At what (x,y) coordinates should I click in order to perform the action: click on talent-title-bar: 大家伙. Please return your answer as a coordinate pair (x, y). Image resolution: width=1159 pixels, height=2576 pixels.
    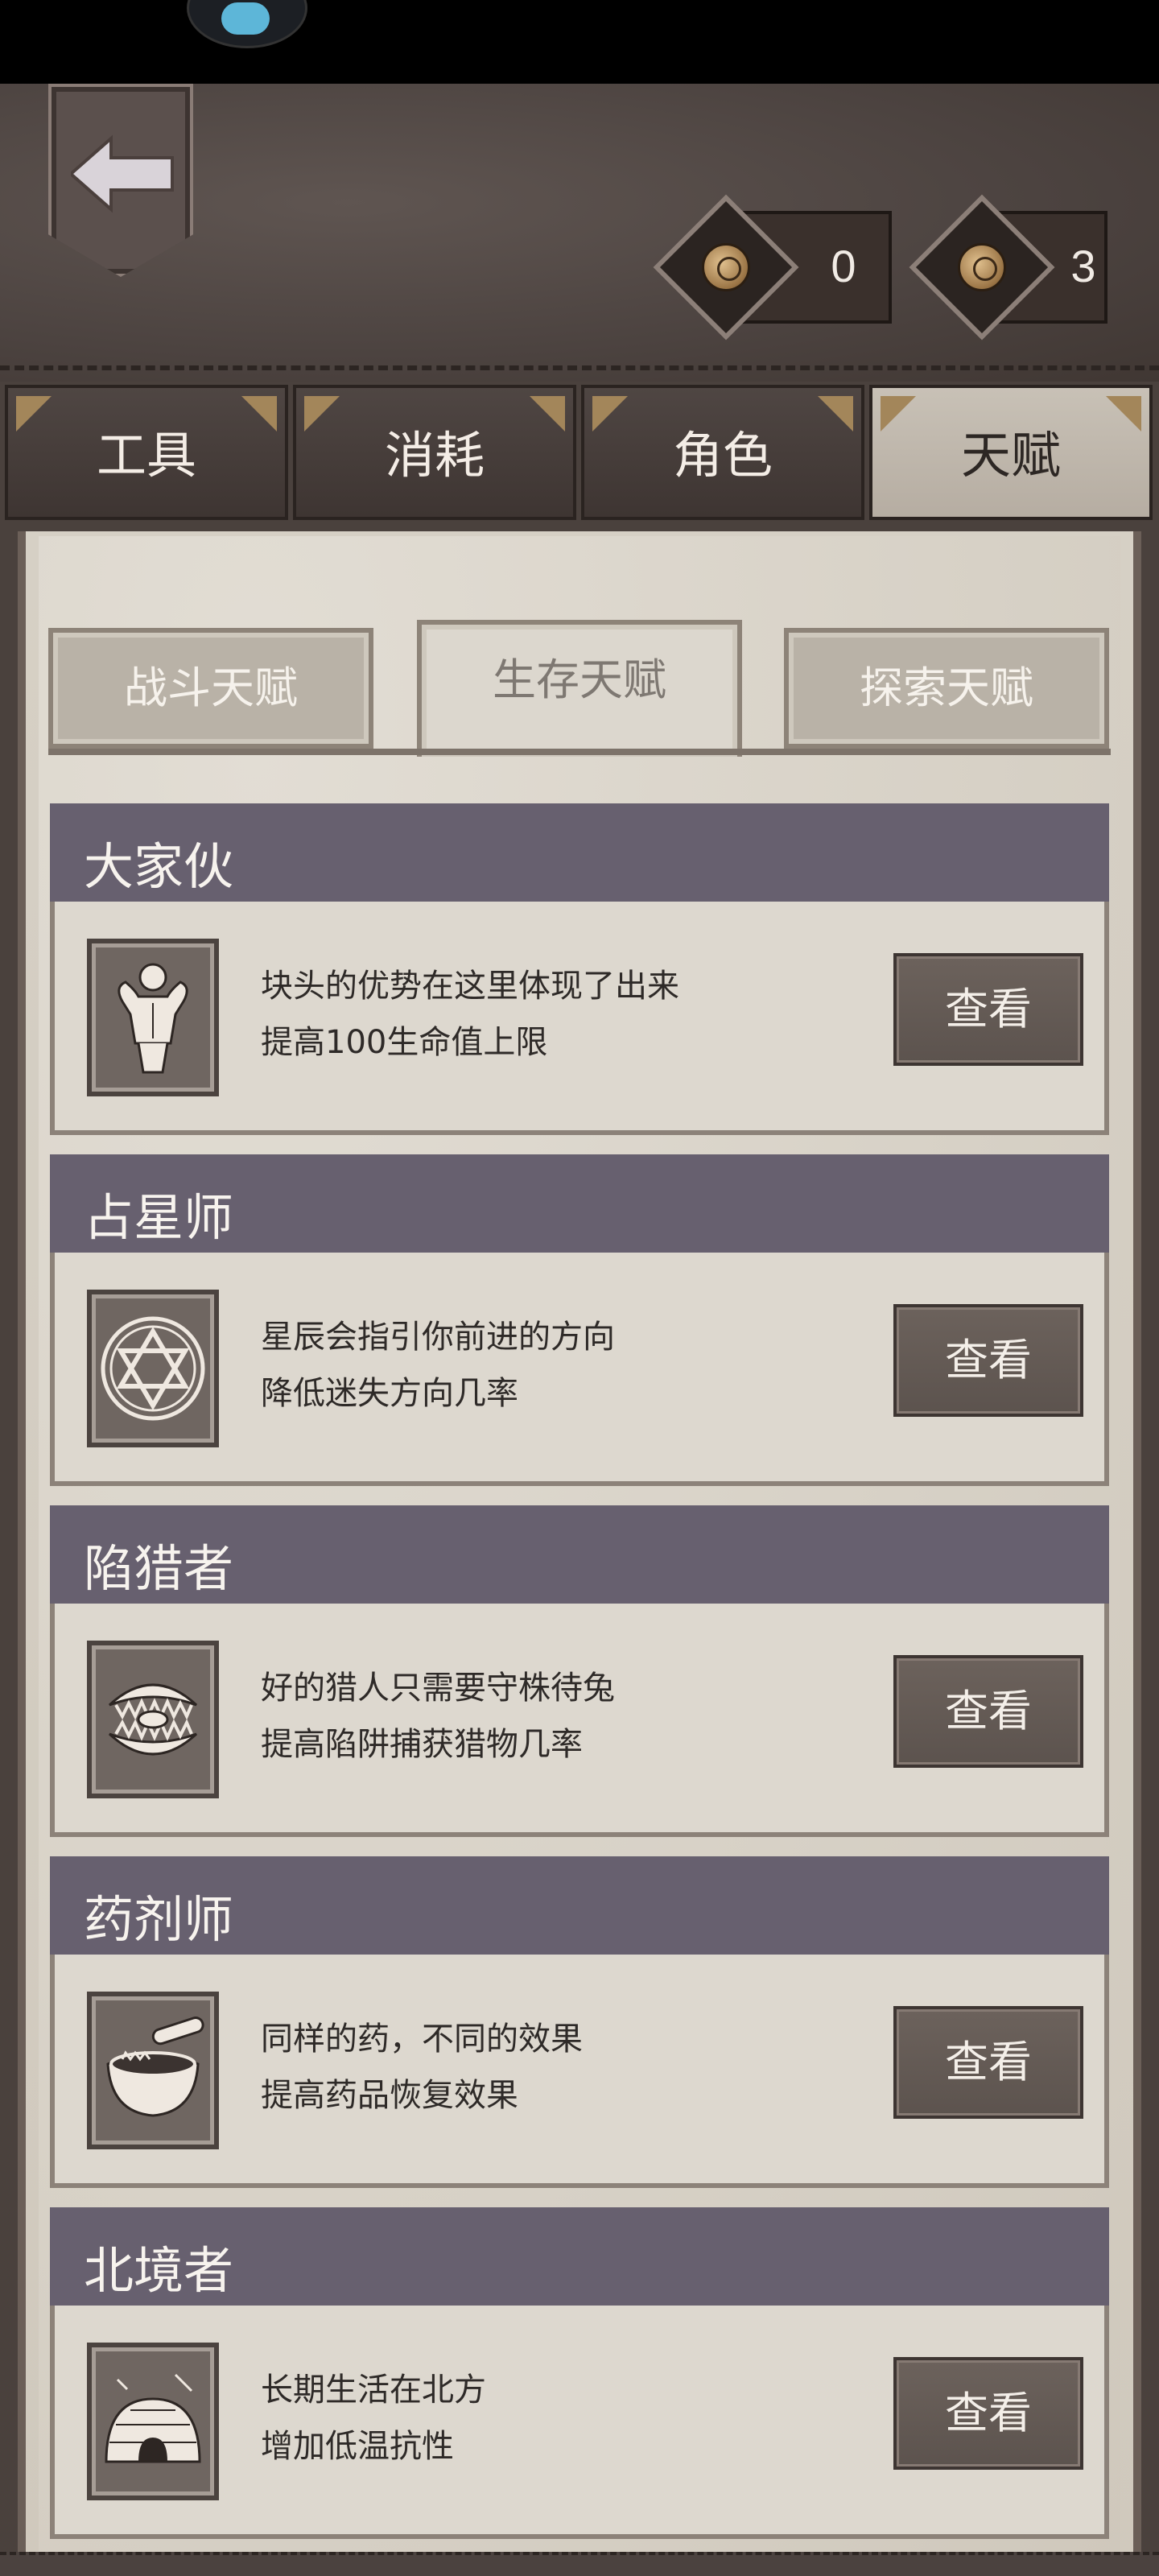
    Looking at the image, I should click on (579, 852).